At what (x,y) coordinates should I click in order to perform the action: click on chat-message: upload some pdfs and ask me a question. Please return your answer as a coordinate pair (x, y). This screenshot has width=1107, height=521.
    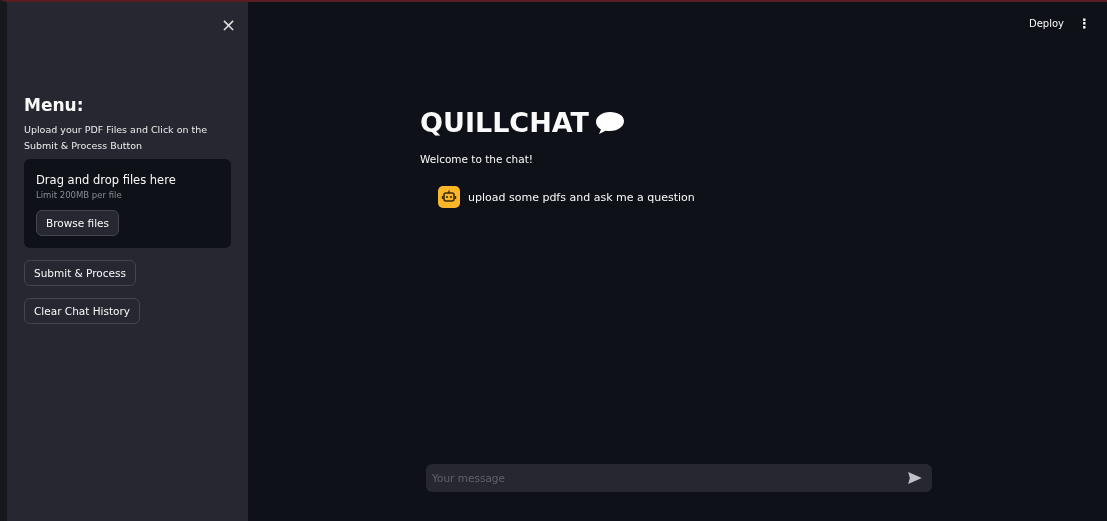
    Looking at the image, I should click on (581, 197).